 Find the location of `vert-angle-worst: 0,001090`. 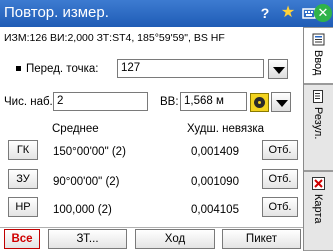

vert-angle-worst: 0,001090 is located at coordinates (215, 182).